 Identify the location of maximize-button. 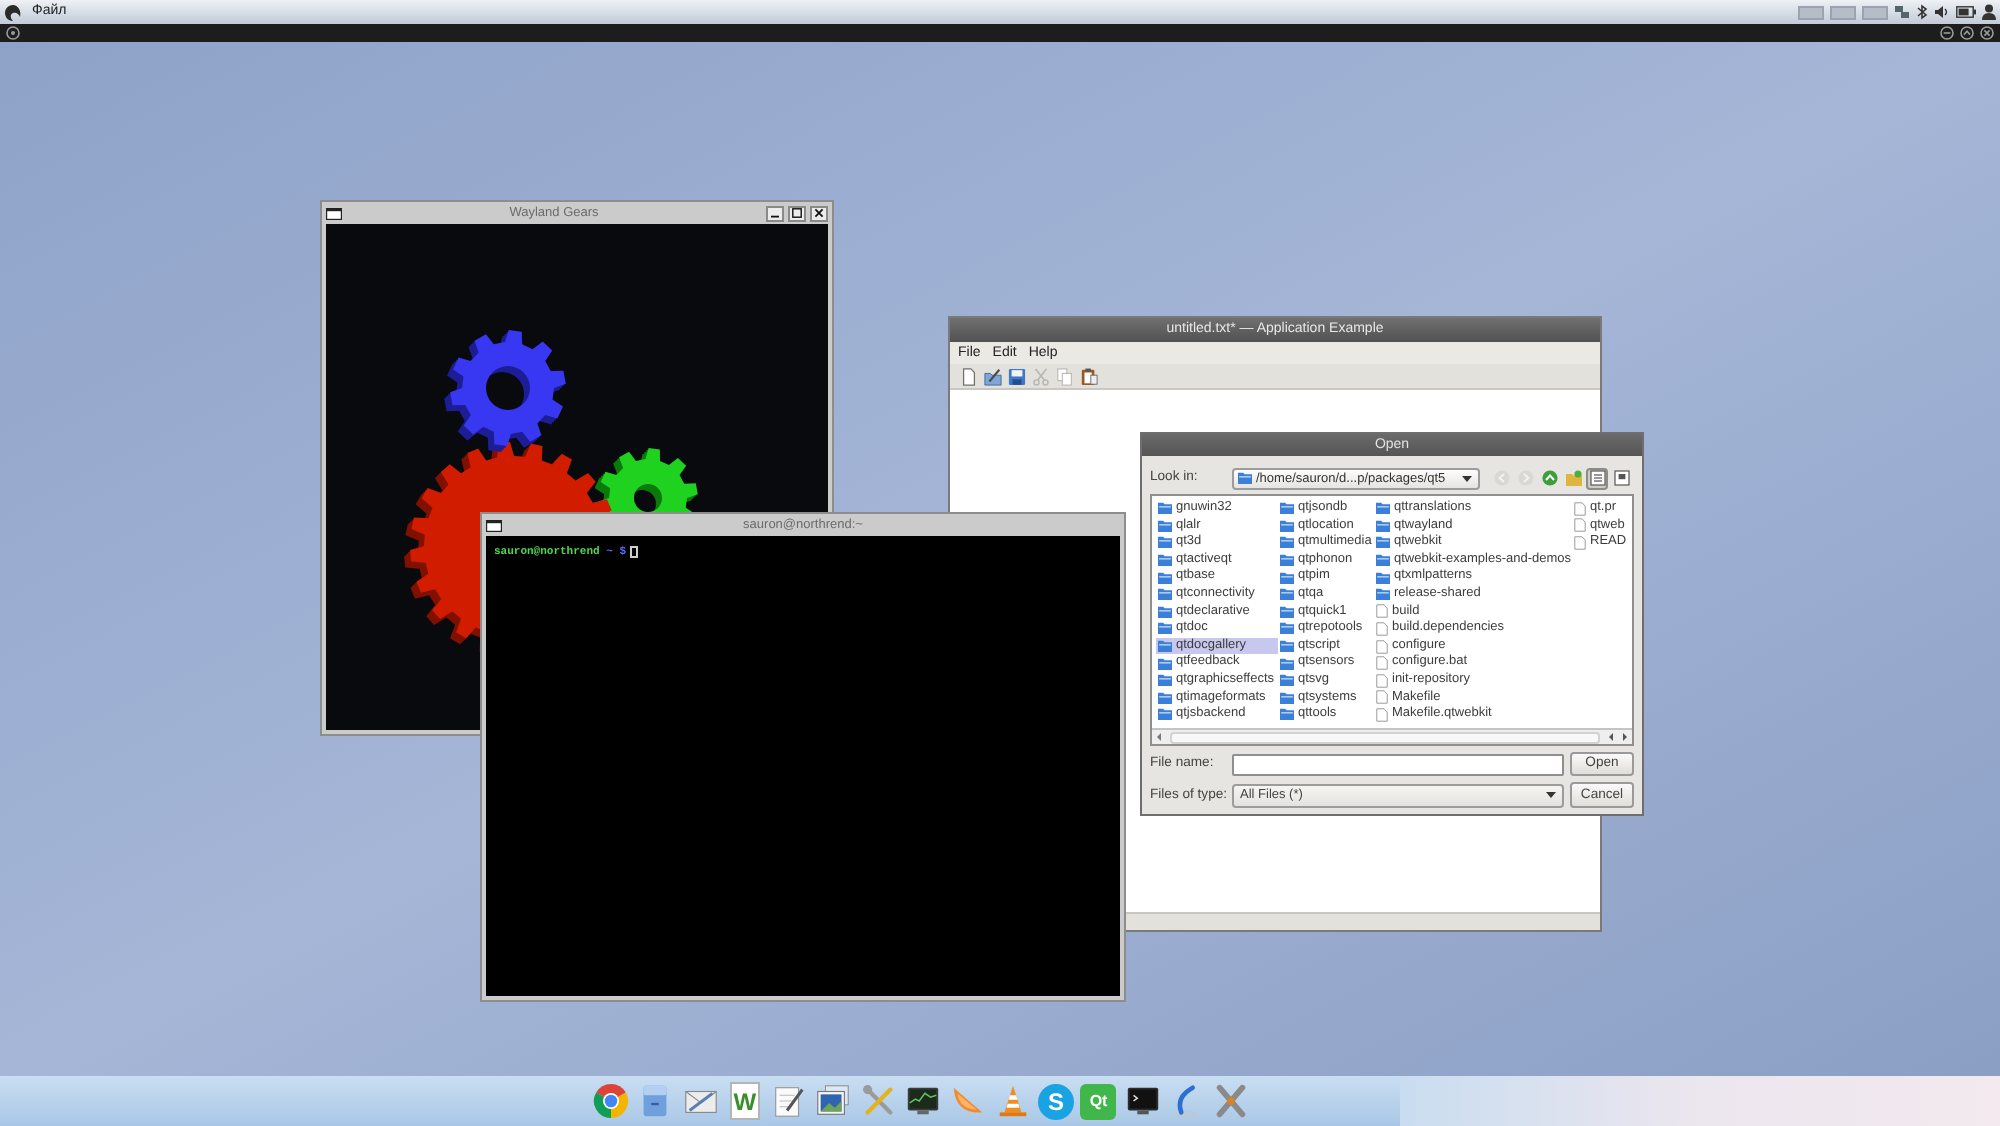
(797, 213).